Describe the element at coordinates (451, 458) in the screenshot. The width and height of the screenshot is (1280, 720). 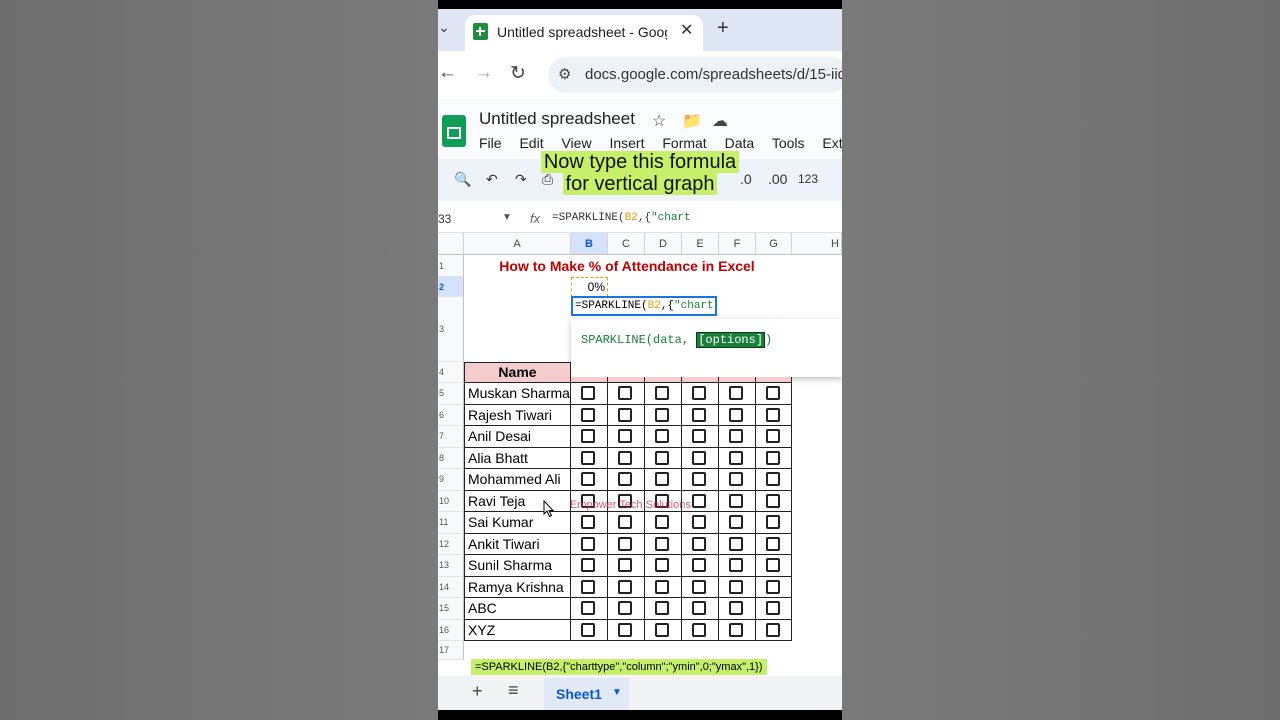
I see `row-header-8: 8` at that location.